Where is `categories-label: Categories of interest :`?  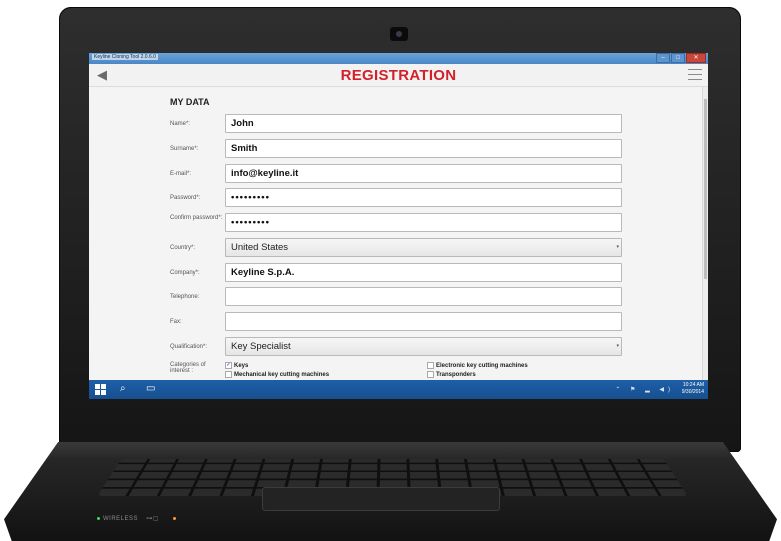 categories-label: Categories of interest : is located at coordinates (188, 368).